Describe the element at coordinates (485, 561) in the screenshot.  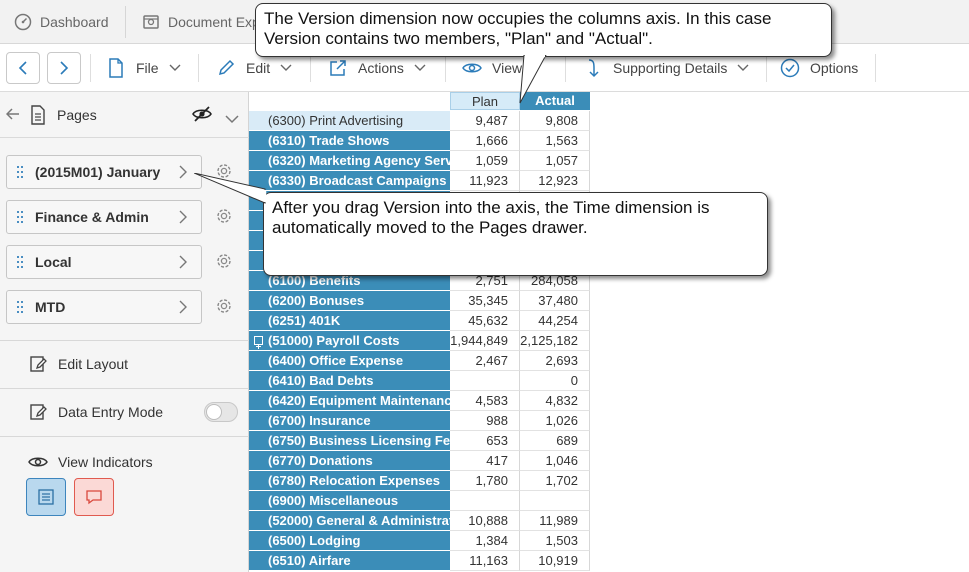
I see `cell-plan: 11,163` at that location.